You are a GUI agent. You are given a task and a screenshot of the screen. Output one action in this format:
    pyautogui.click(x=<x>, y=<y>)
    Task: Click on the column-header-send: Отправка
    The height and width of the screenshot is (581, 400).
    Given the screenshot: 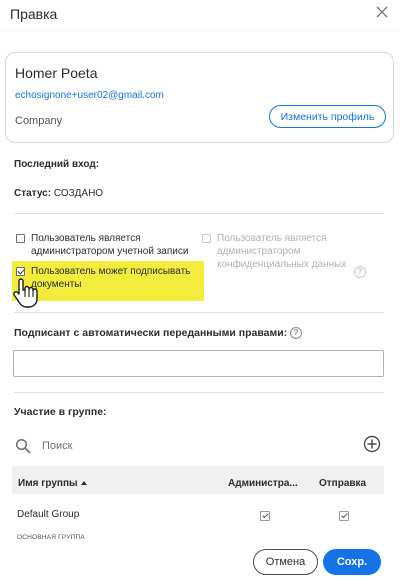 What is the action you would take?
    pyautogui.click(x=343, y=483)
    